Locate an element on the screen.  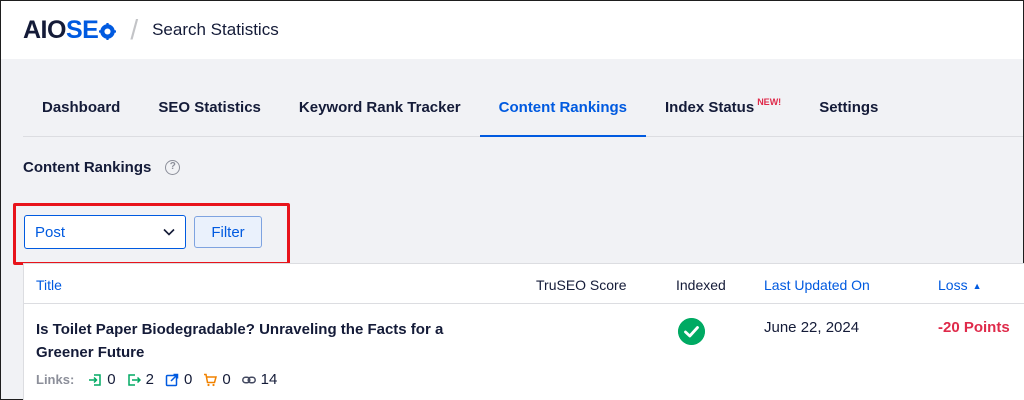
tab-content-rankings: Content Rankings is located at coordinates (563, 118).